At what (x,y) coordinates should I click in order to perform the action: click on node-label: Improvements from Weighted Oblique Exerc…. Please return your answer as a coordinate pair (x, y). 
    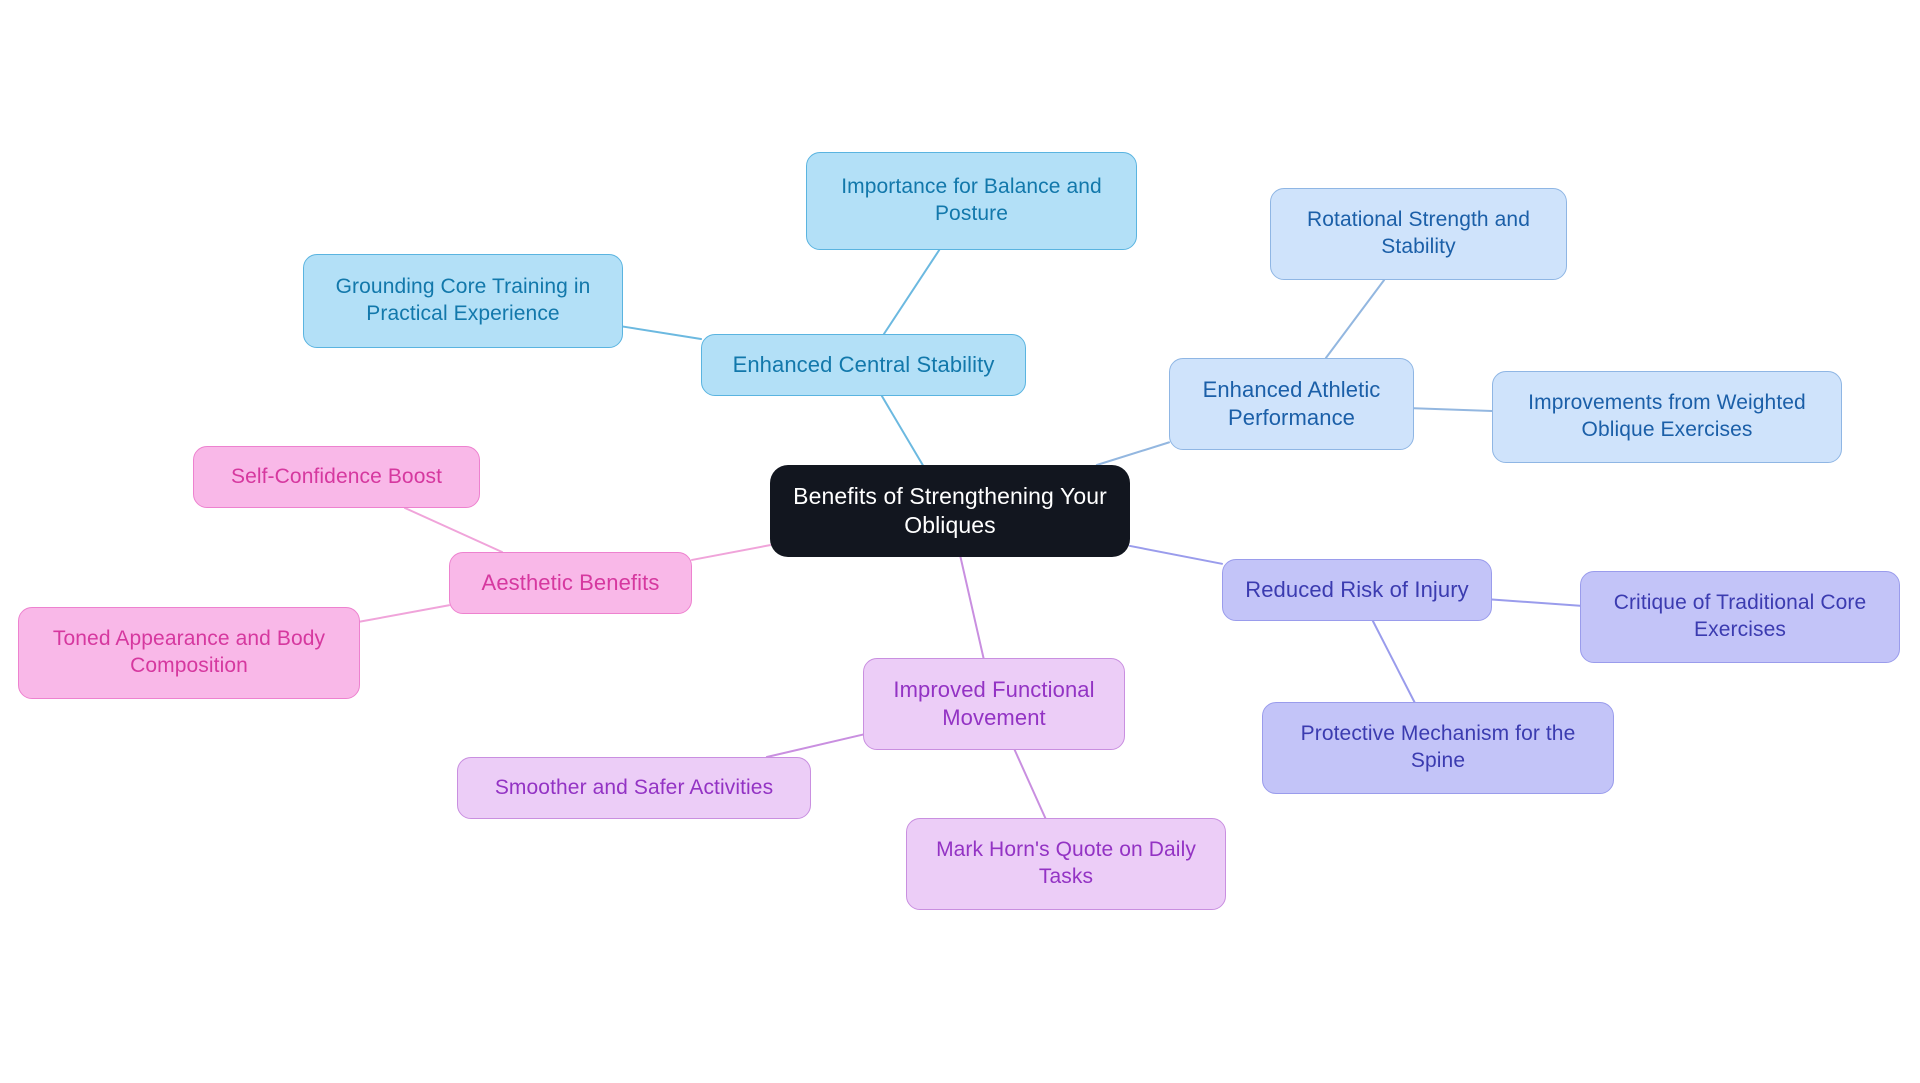
    Looking at the image, I should click on (1667, 416).